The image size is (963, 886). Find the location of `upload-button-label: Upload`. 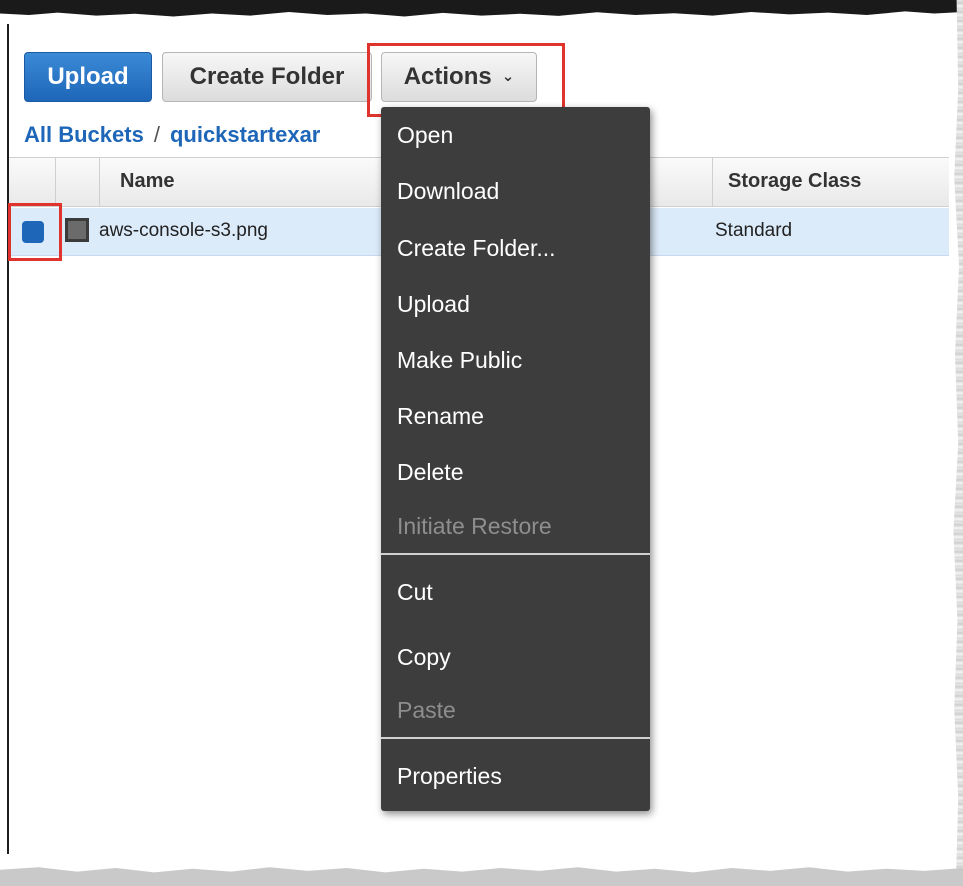

upload-button-label: Upload is located at coordinates (88, 76).